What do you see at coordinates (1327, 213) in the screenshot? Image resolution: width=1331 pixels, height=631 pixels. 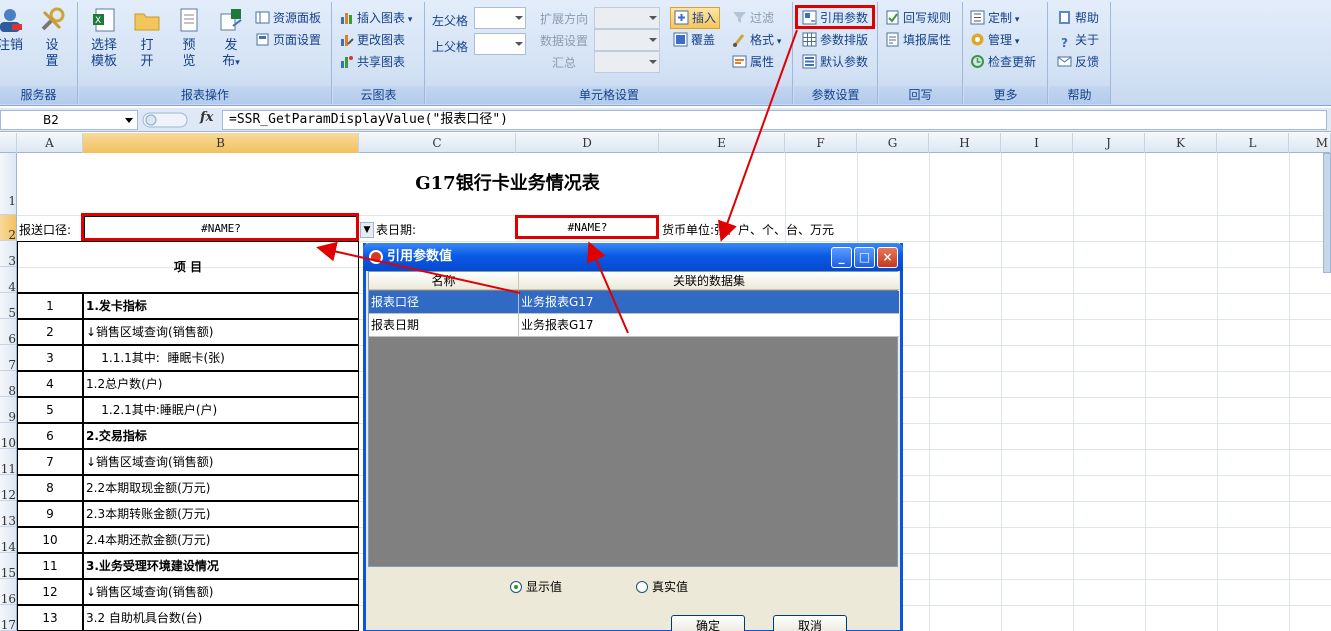 I see `vertical-scrollbar` at bounding box center [1327, 213].